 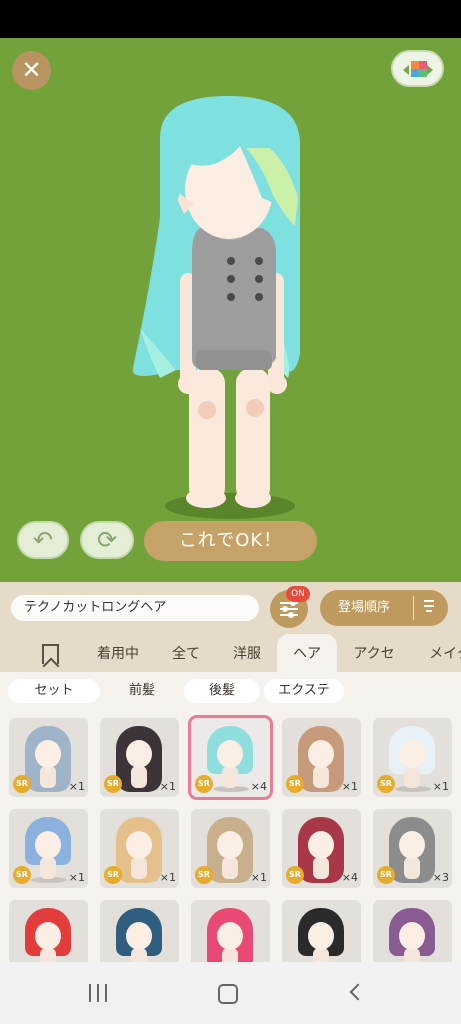 I want to click on tab-wearing: 着用中, so click(x=118, y=653).